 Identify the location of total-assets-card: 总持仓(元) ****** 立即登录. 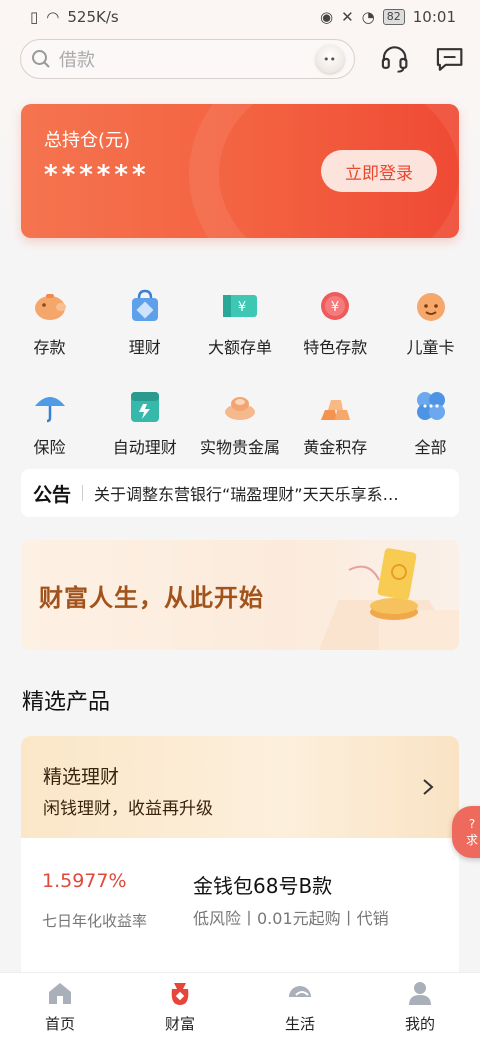
(240, 171).